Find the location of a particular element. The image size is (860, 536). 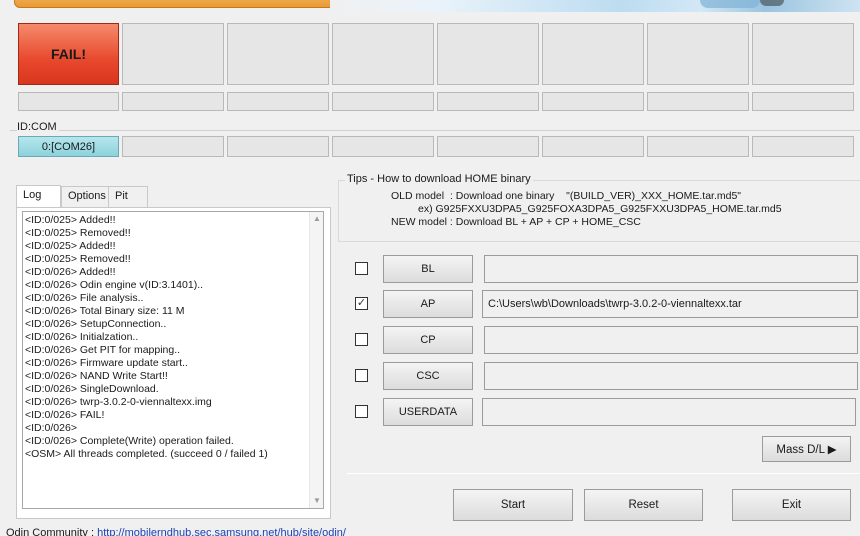

tab-pit: Pit is located at coordinates (128, 196).